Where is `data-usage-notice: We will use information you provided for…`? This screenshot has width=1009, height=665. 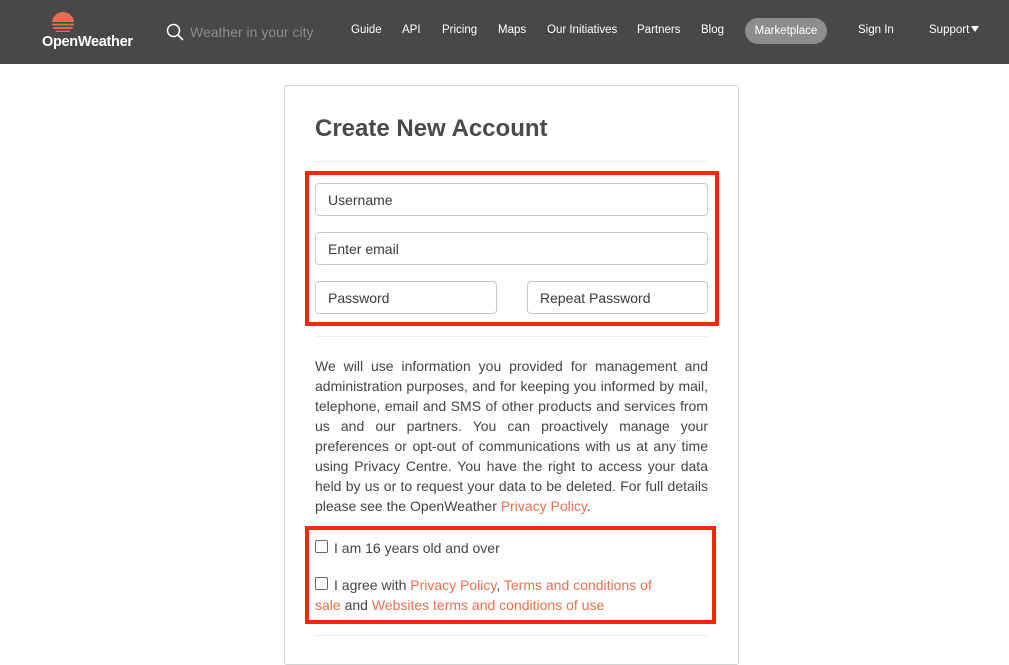 data-usage-notice: We will use information you provided for… is located at coordinates (511, 436).